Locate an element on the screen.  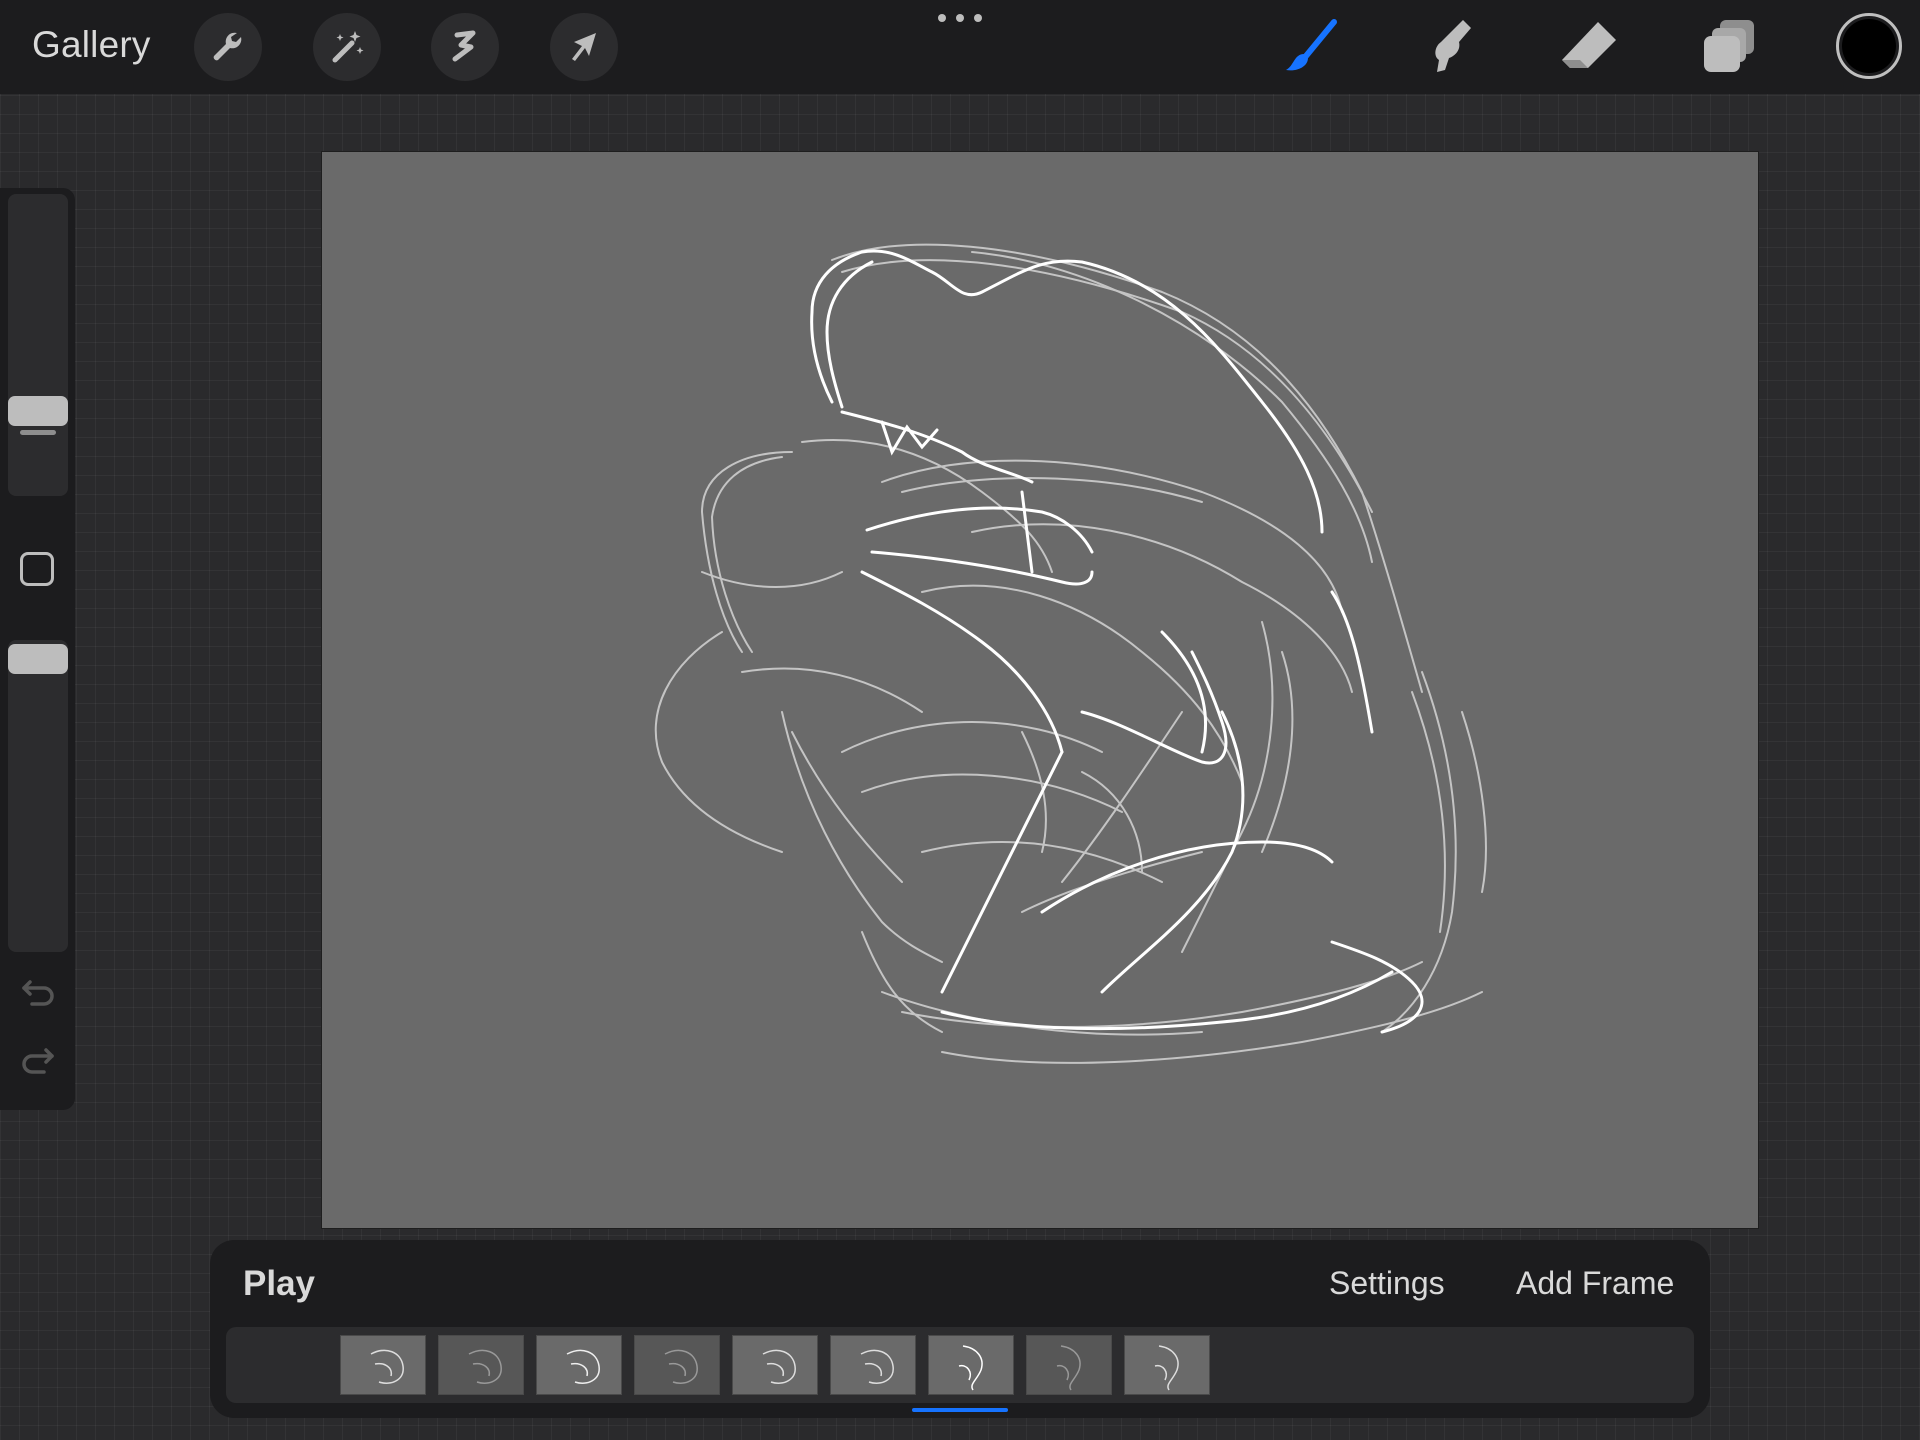
smudge-tool-button is located at coordinates (1450, 47).